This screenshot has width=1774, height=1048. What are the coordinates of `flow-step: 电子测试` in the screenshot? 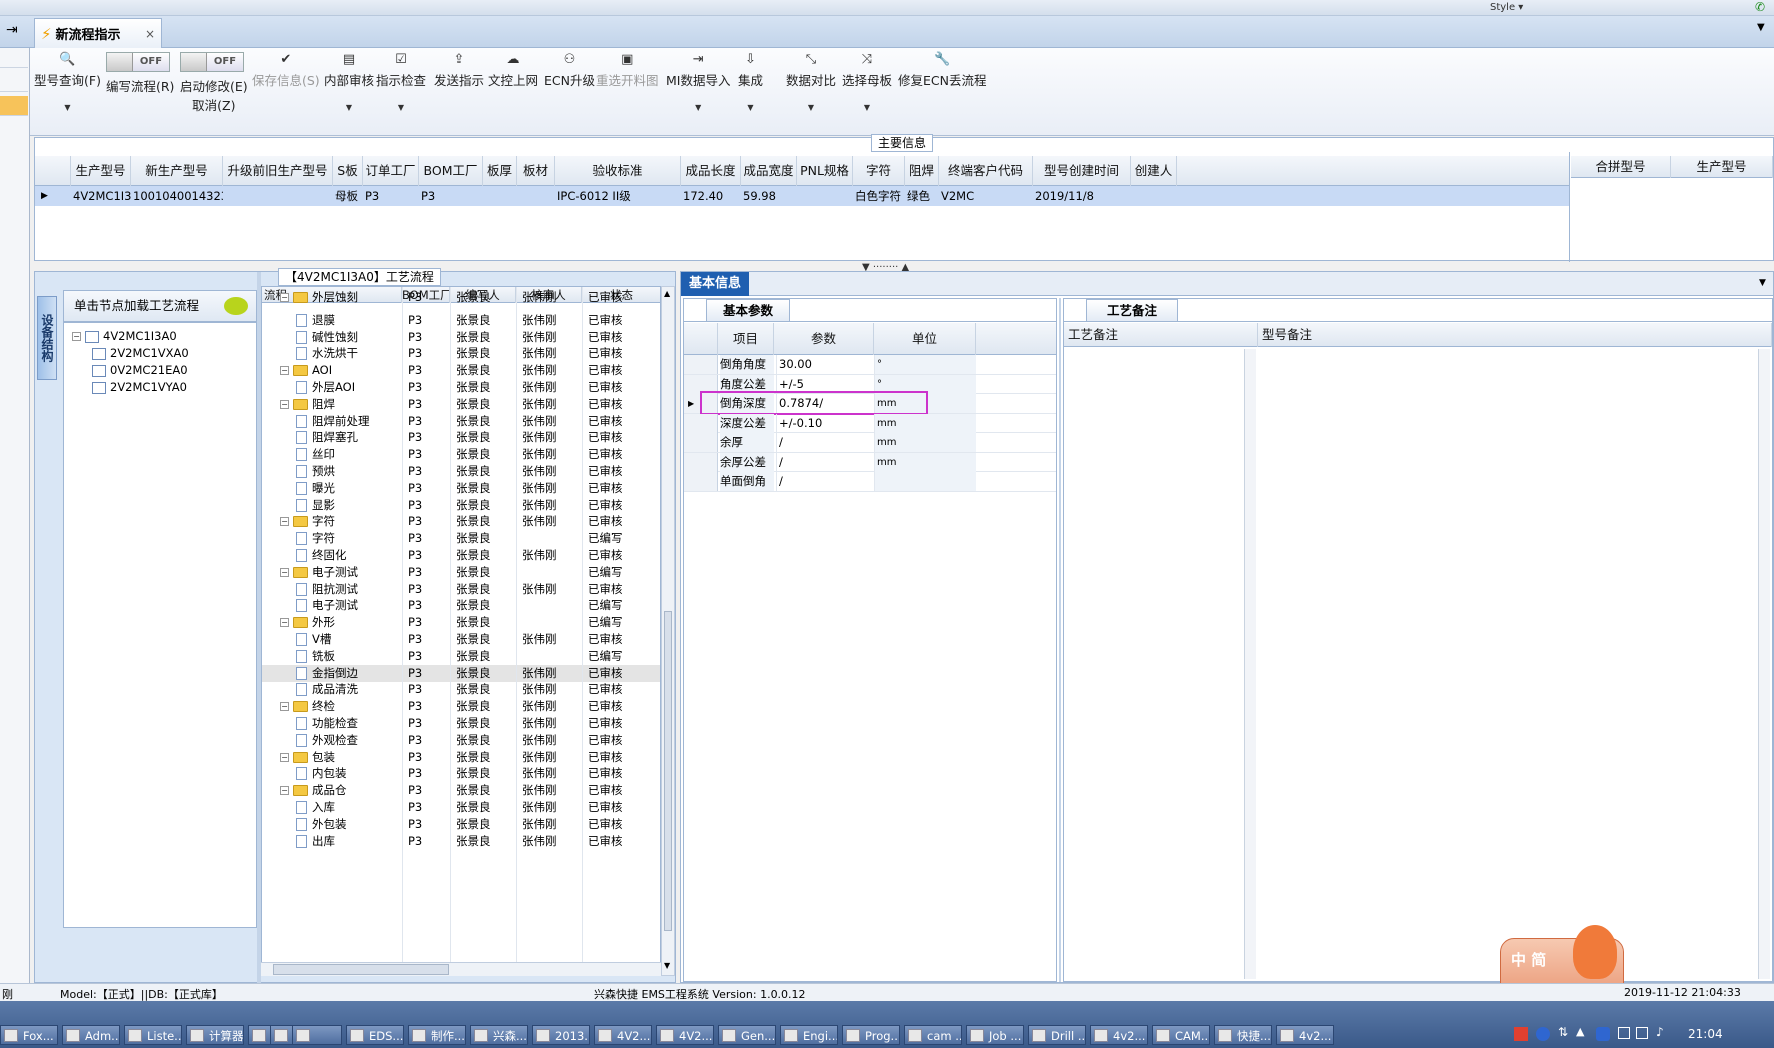 It's located at (327, 605).